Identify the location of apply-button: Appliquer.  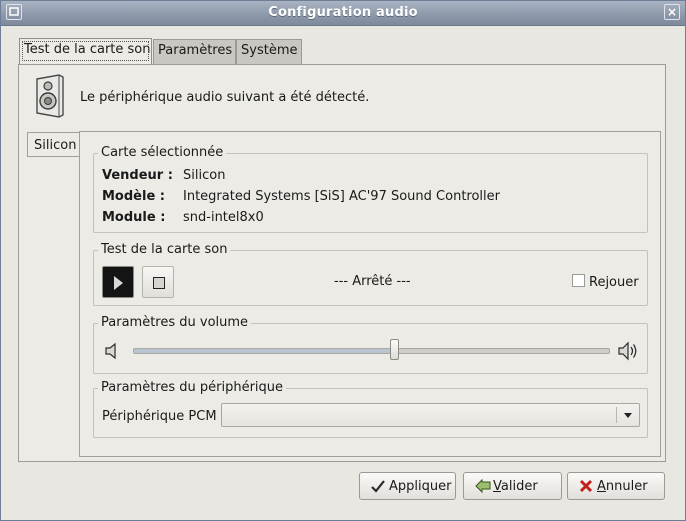
(407, 486).